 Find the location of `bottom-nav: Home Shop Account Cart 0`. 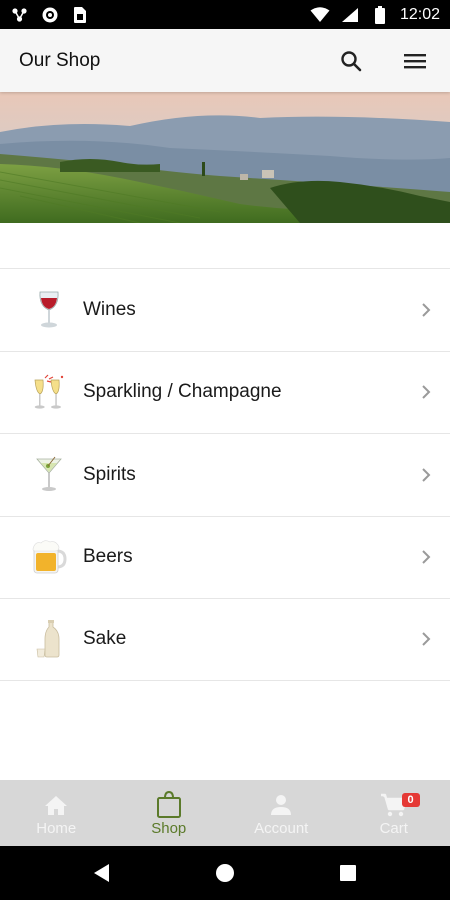

bottom-nav: Home Shop Account Cart 0 is located at coordinates (225, 813).